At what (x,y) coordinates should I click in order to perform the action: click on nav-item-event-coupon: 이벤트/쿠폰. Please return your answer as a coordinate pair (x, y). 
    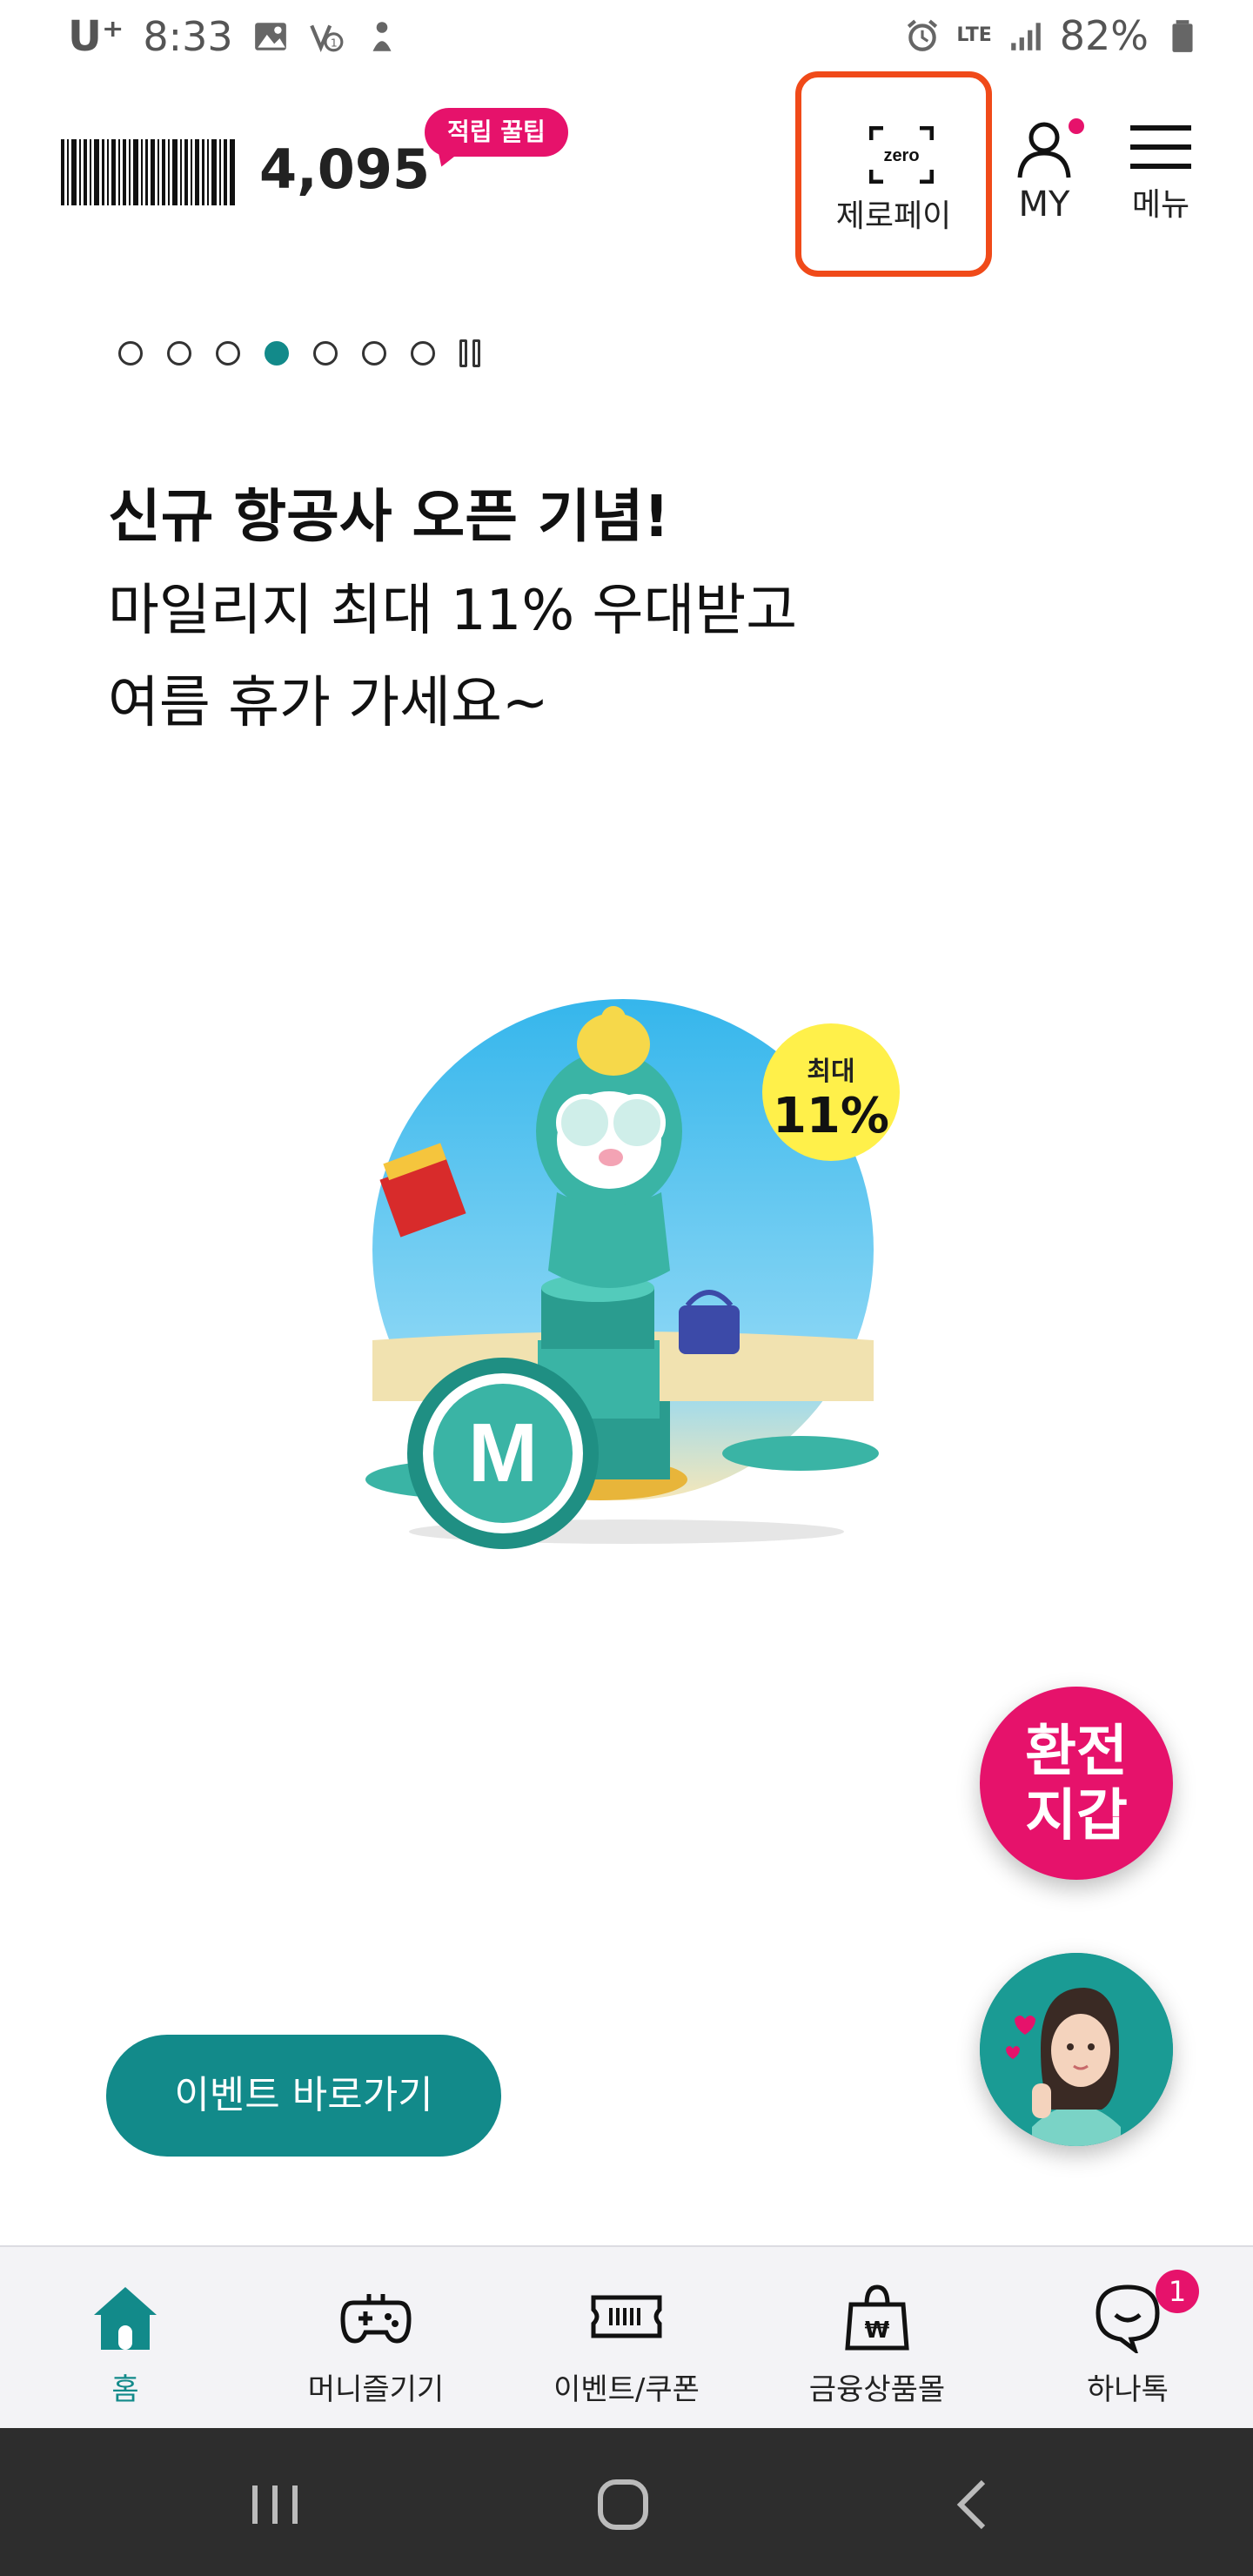
    Looking at the image, I should click on (626, 2337).